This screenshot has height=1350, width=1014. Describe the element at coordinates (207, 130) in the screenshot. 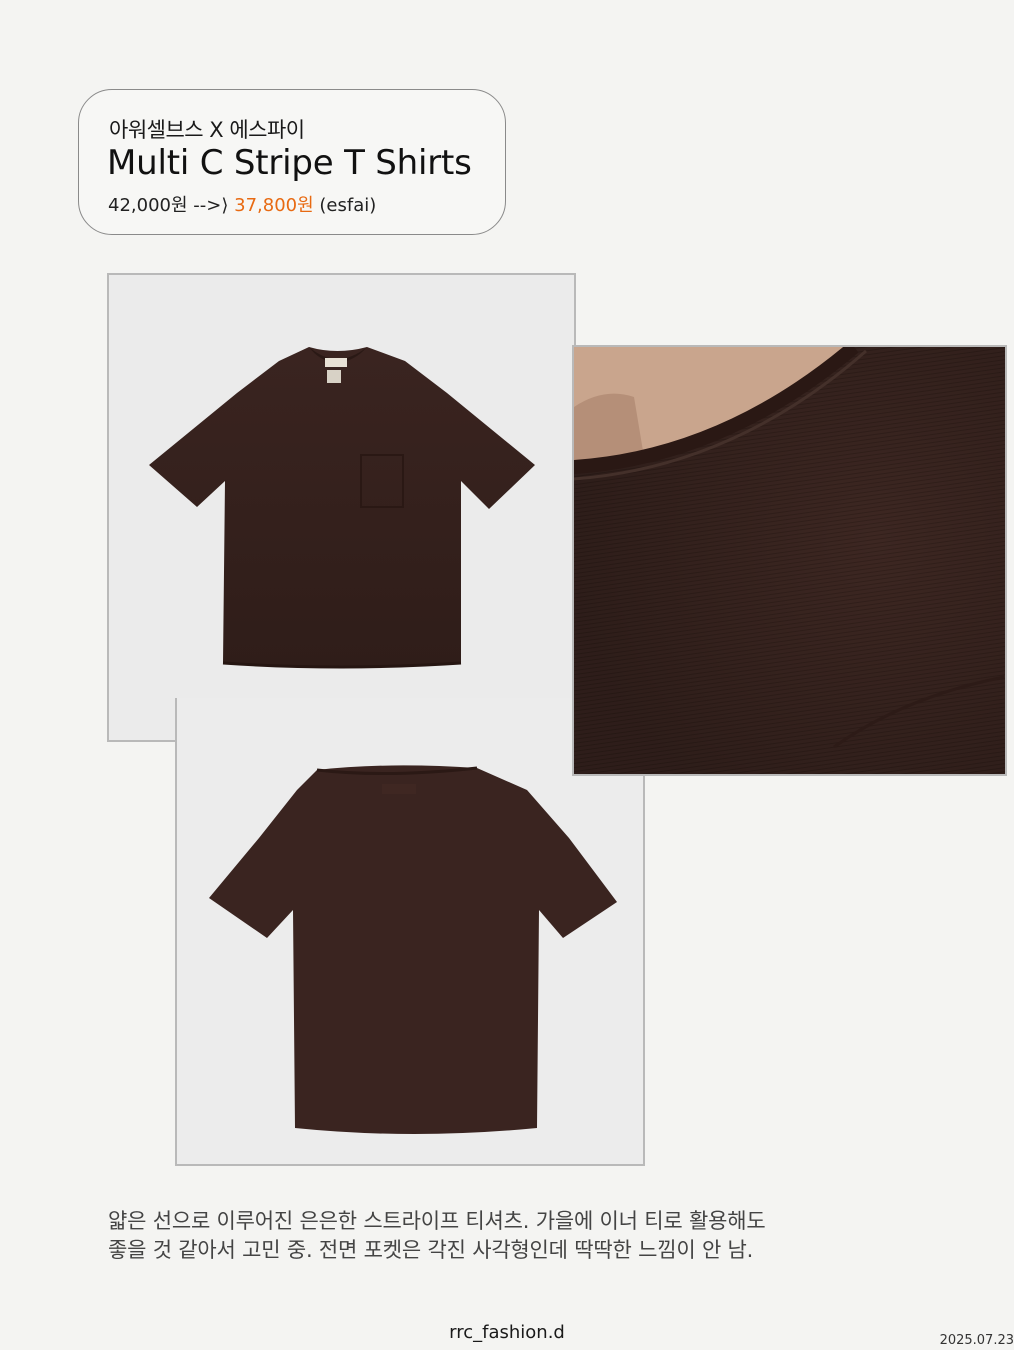

I see `brand-collab-label: 아워셀브스 X 에스파이` at that location.